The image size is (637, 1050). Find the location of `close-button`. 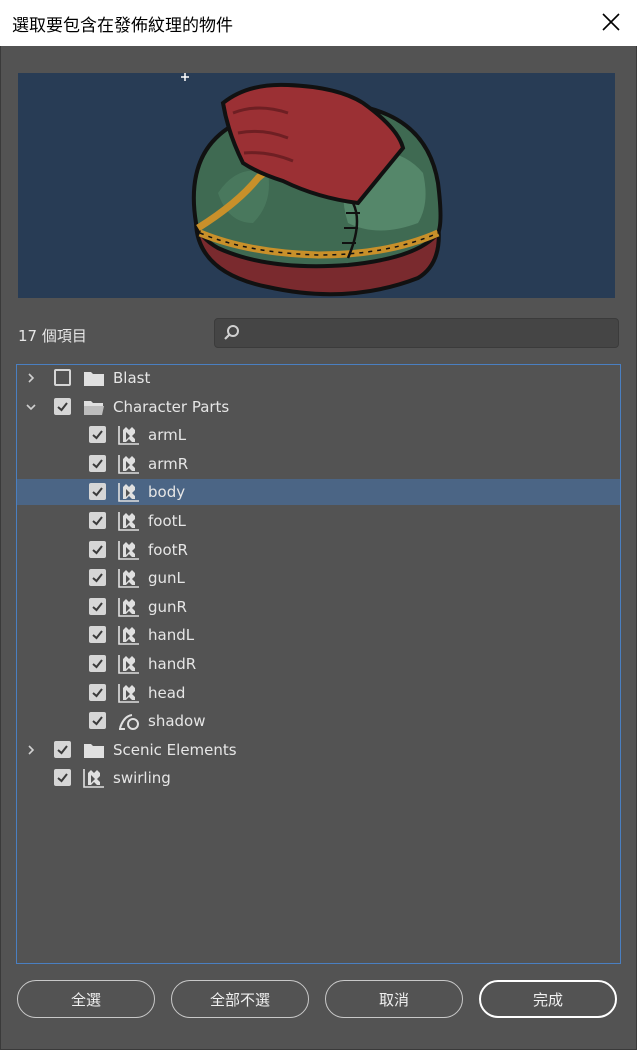

close-button is located at coordinates (611, 22).